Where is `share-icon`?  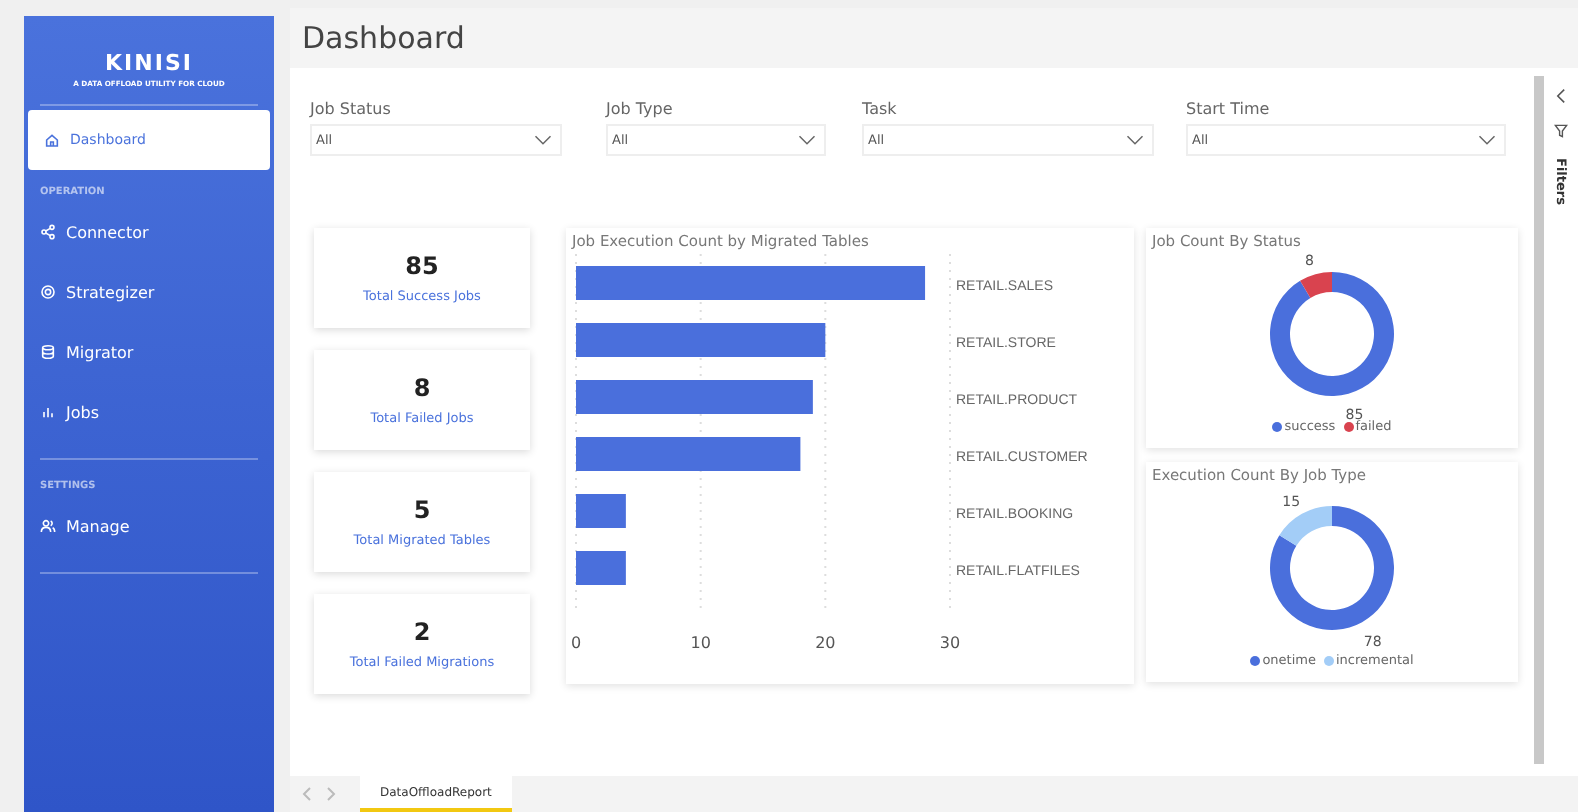 share-icon is located at coordinates (48, 232).